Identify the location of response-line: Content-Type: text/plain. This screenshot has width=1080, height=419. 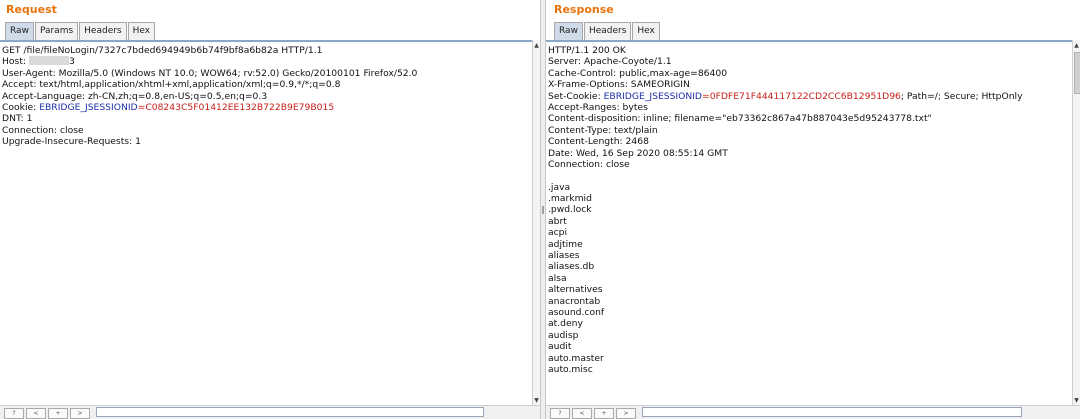
(785, 130).